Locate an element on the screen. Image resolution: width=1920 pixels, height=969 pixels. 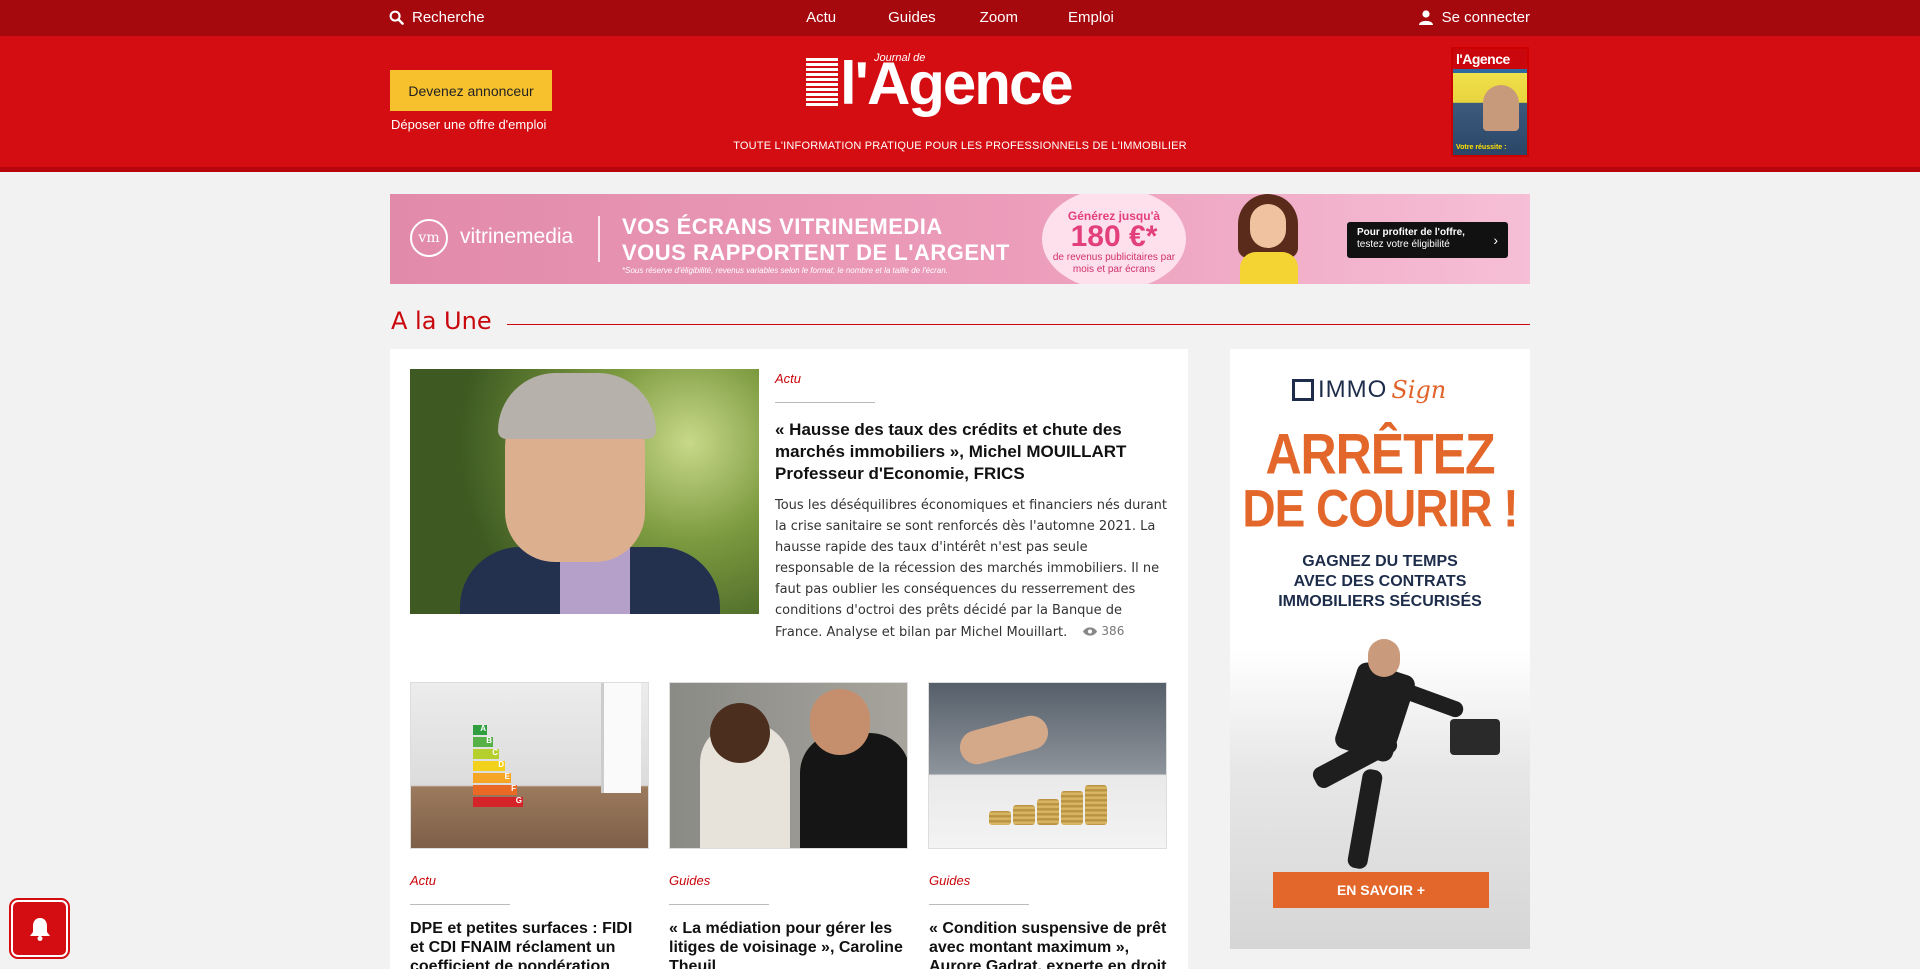
magazine-cover: l'Agence Votre réussite : is located at coordinates (1490, 102).